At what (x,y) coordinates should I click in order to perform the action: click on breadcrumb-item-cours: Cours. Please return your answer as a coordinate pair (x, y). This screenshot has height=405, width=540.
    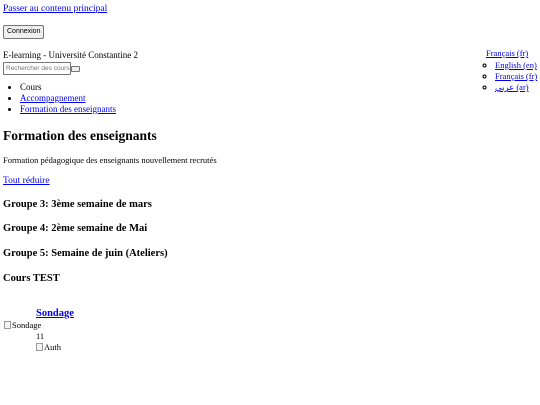
    Looking at the image, I should click on (68, 87).